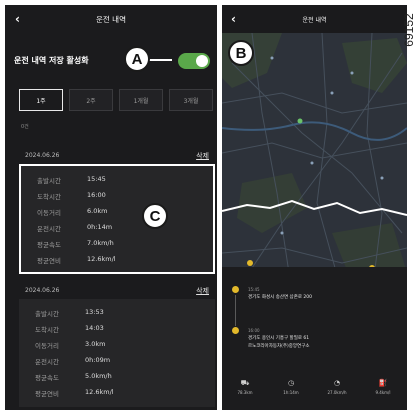  Describe the element at coordinates (137, 59) in the screenshot. I see `callout-a: A` at that location.